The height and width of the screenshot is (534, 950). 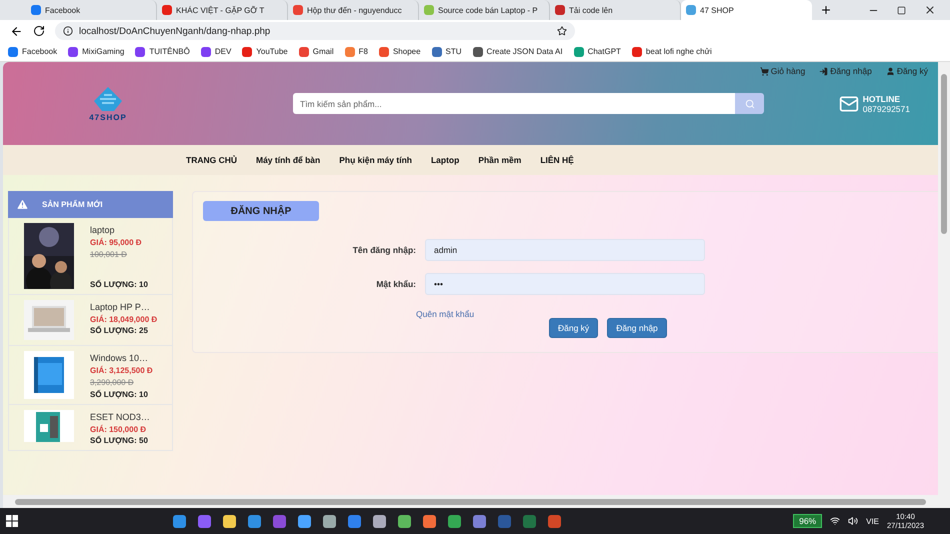 I want to click on tab-title: Tải code lên, so click(x=591, y=10).